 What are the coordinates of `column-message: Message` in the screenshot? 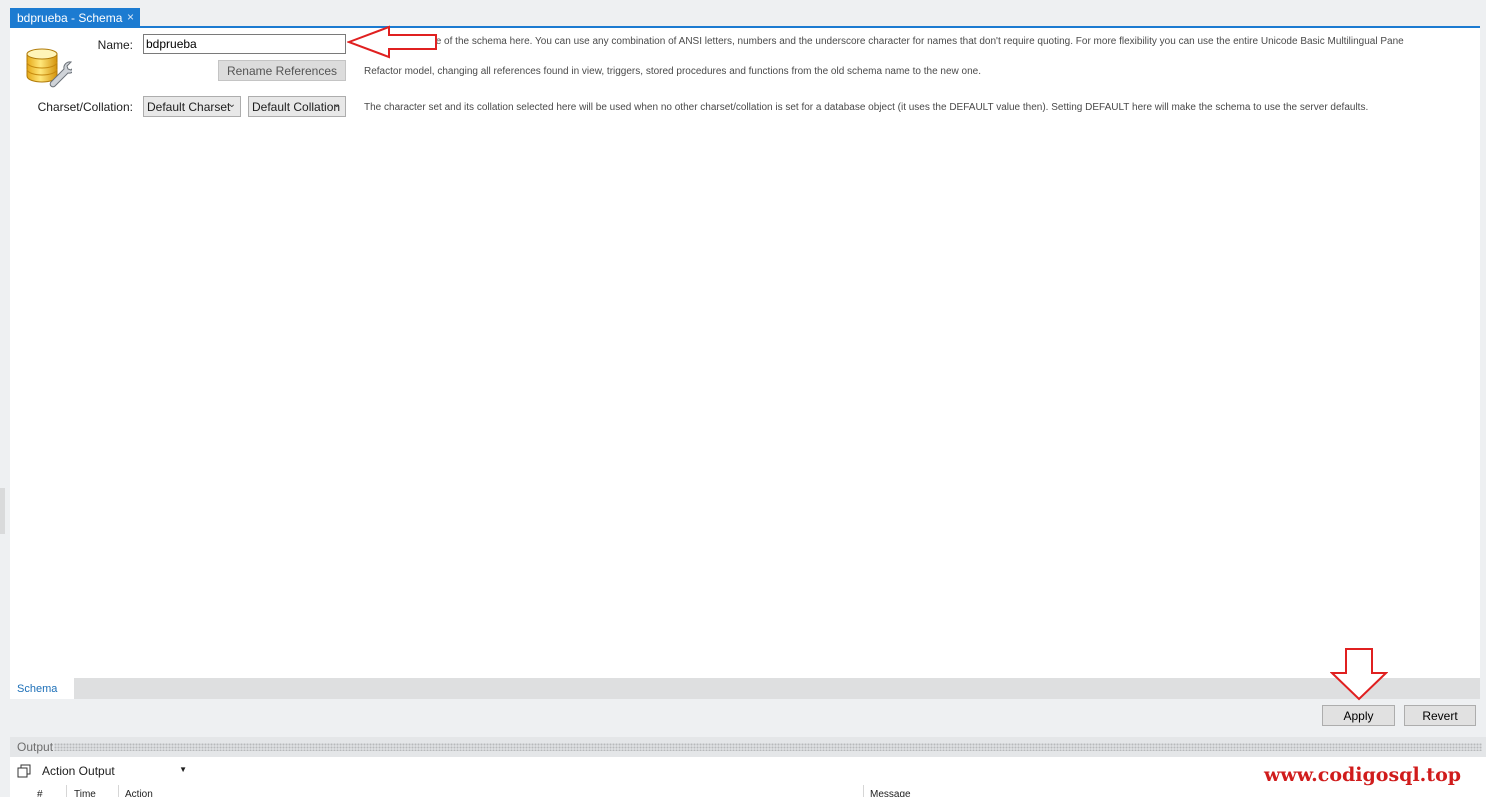 It's located at (890, 793).